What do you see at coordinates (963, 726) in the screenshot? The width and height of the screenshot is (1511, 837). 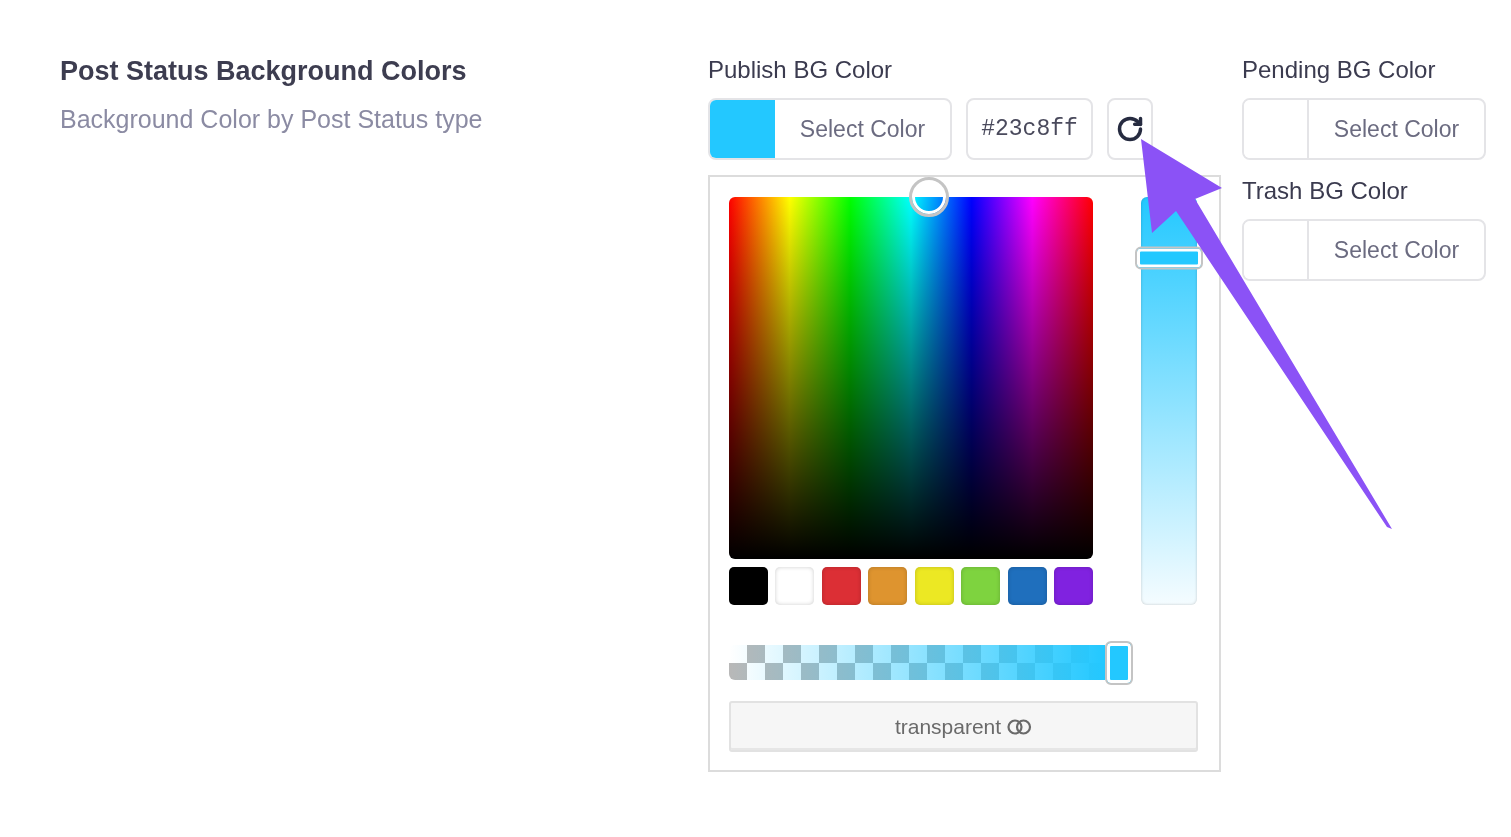 I see `transparent-button: transparent` at bounding box center [963, 726].